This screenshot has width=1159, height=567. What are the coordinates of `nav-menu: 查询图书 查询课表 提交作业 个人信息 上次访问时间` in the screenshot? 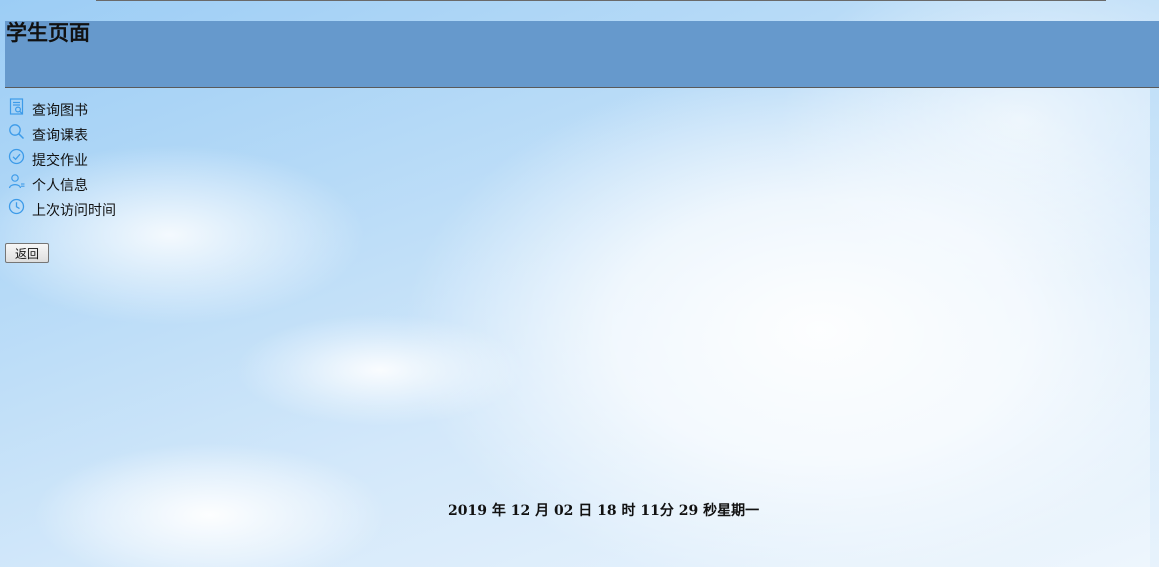 It's located at (62, 160).